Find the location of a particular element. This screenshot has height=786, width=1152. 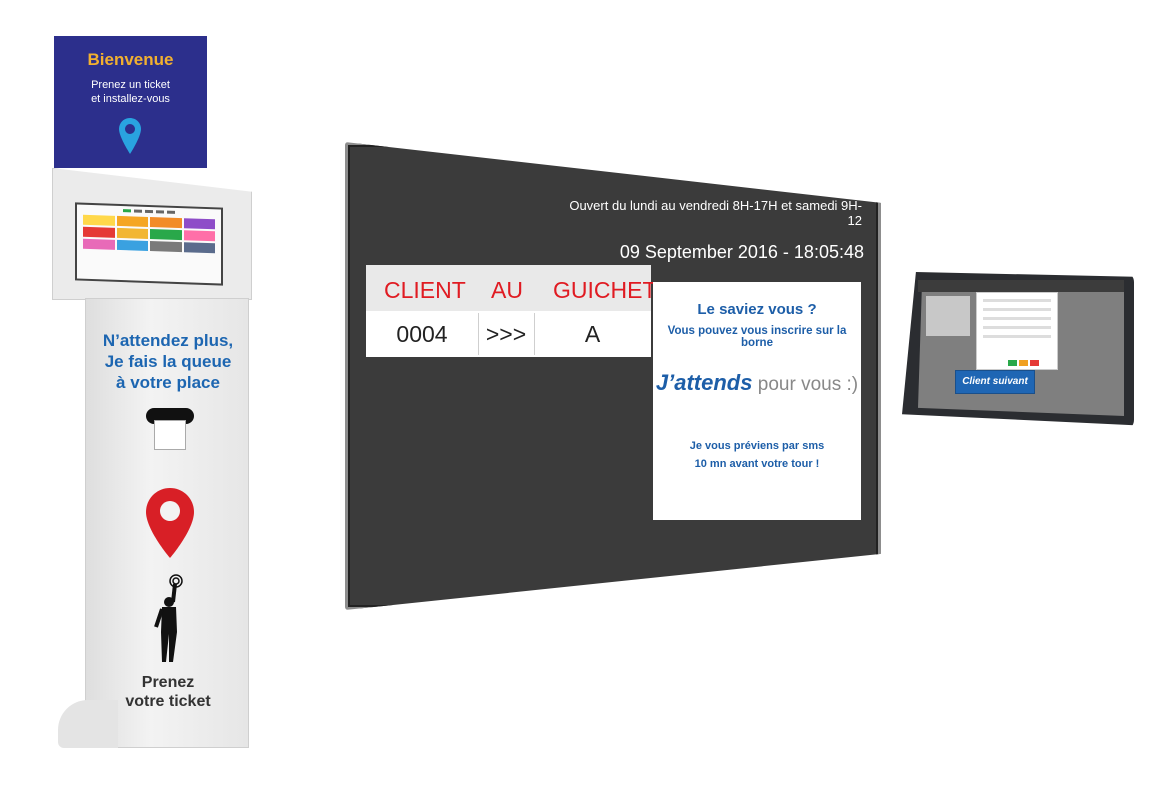

cell-counter: A is located at coordinates (592, 334).